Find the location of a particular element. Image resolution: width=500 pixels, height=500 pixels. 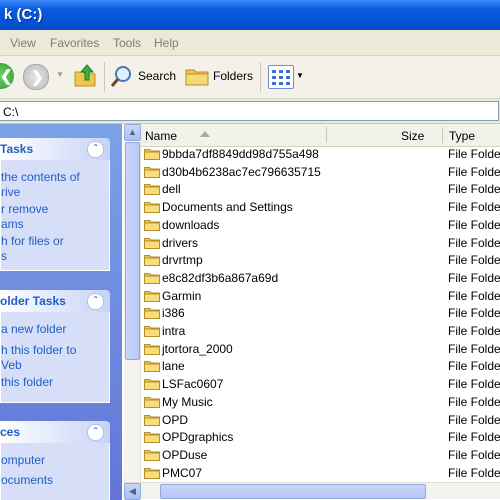

column-size: Size is located at coordinates (412, 136).